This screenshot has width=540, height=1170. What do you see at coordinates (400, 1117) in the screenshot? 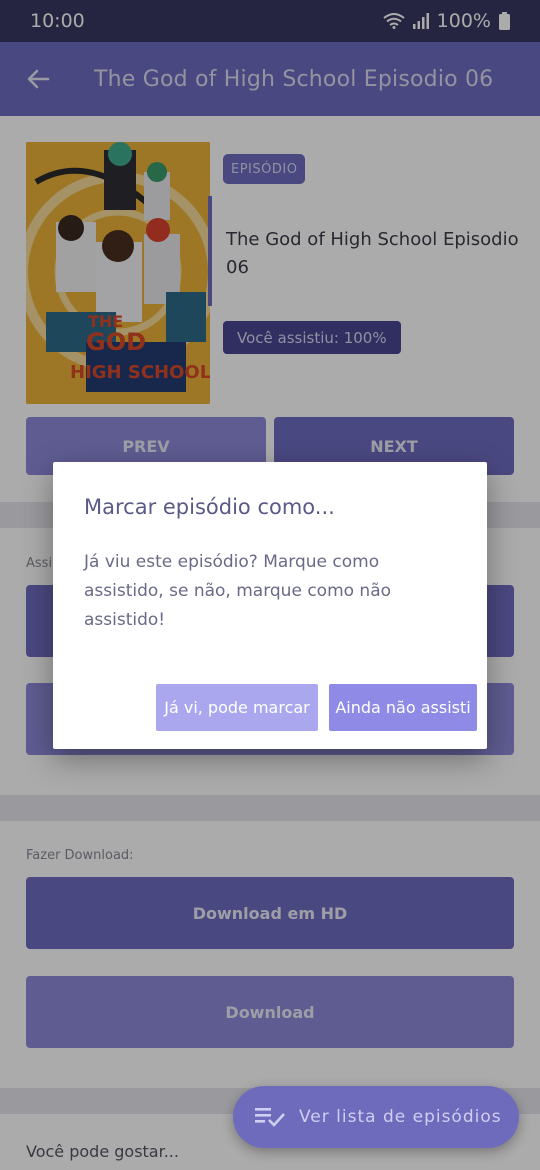
I see `fab-label: Ver lista de episódios` at bounding box center [400, 1117].